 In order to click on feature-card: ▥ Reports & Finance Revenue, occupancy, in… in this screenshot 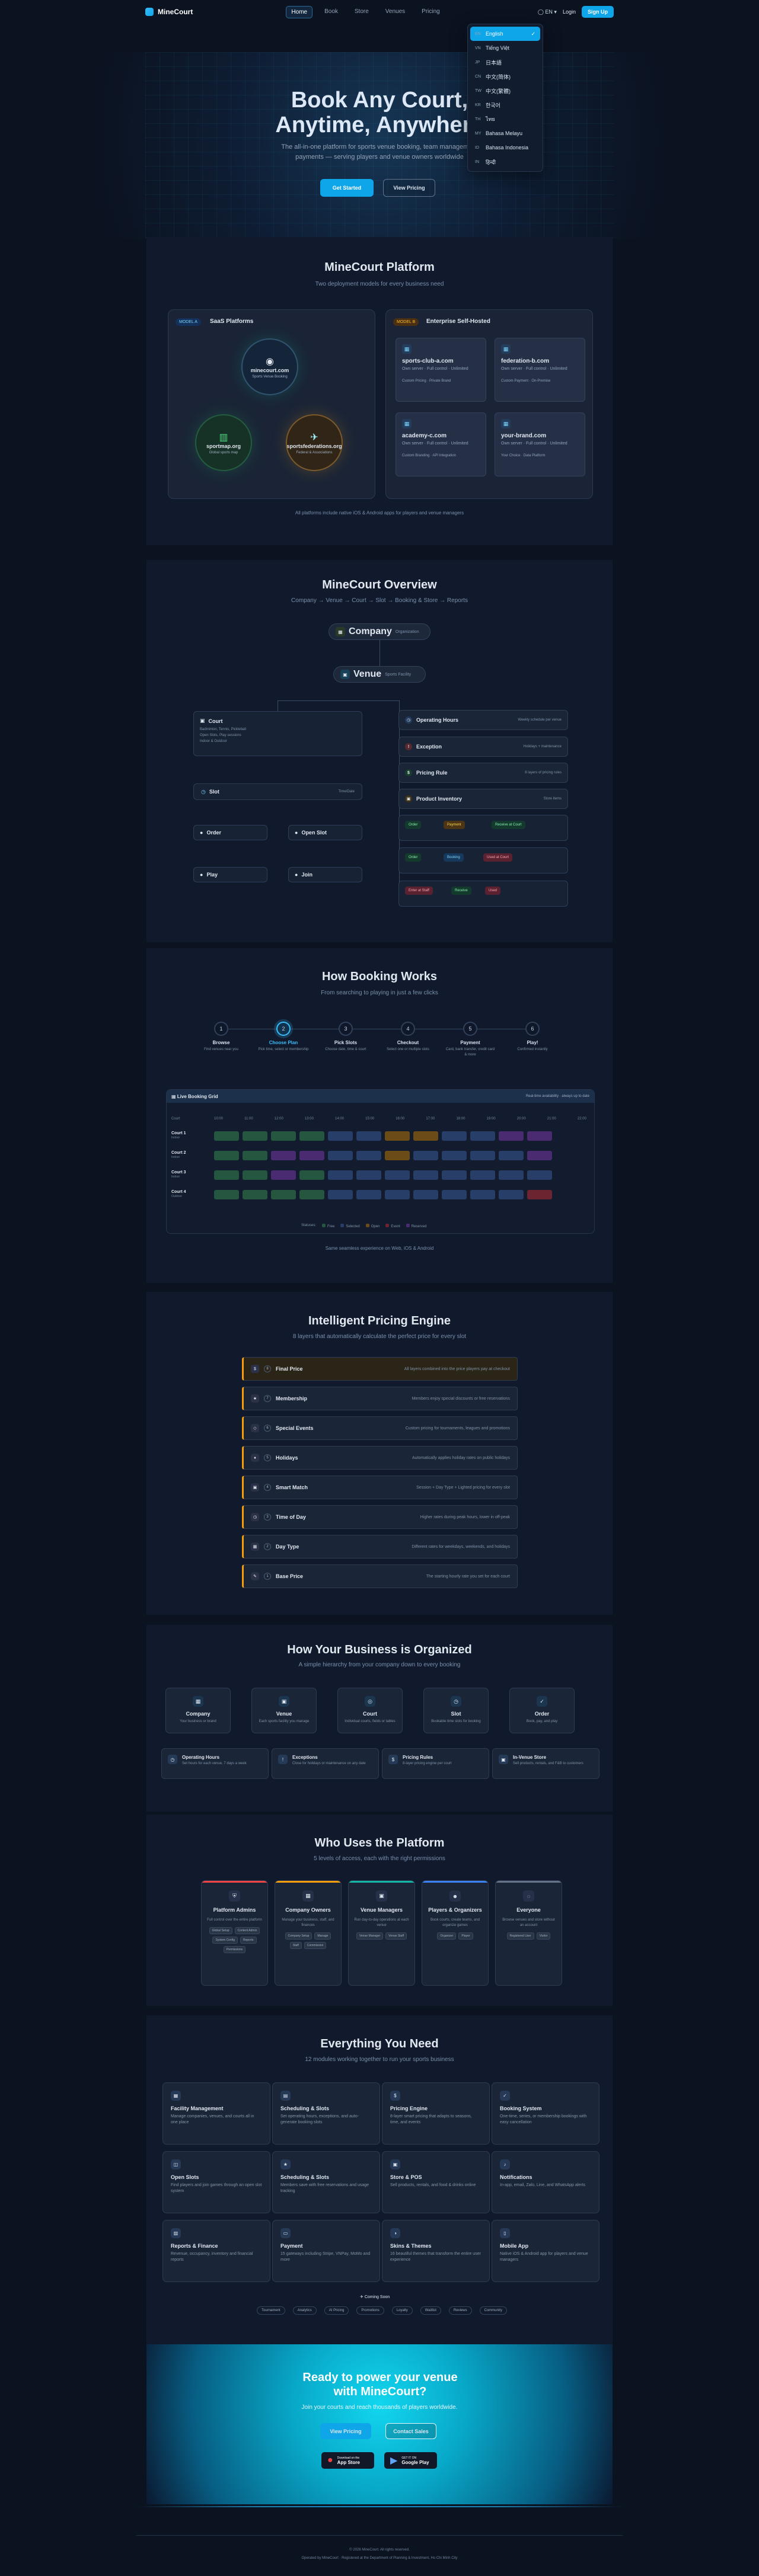, I will do `click(216, 2251)`.